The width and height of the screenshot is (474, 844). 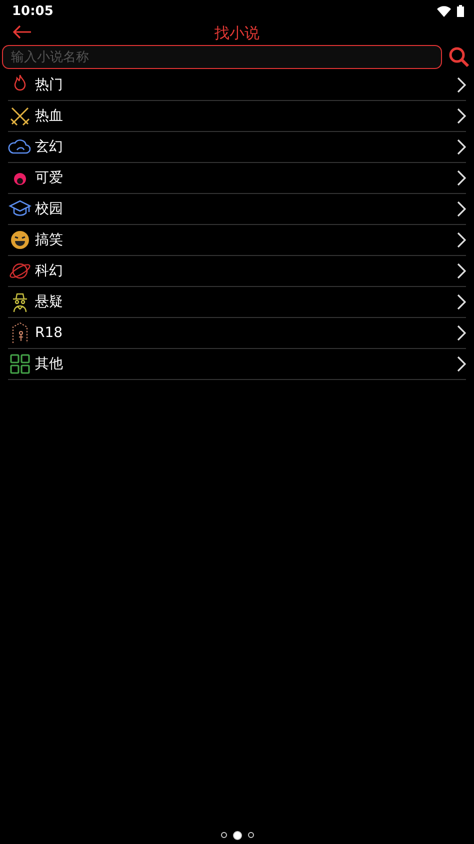 What do you see at coordinates (244, 116) in the screenshot?
I see `category-item: 热血` at bounding box center [244, 116].